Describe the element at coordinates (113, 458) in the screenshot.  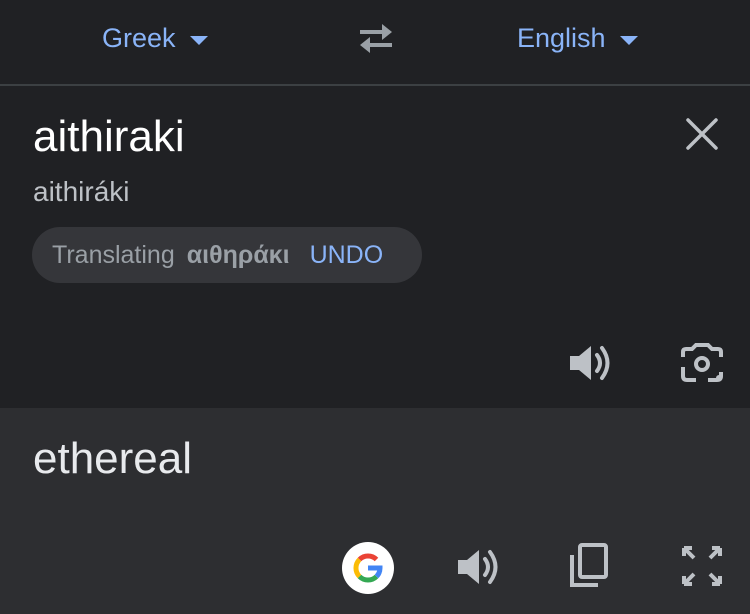
I see `translation-text: ethereal` at that location.